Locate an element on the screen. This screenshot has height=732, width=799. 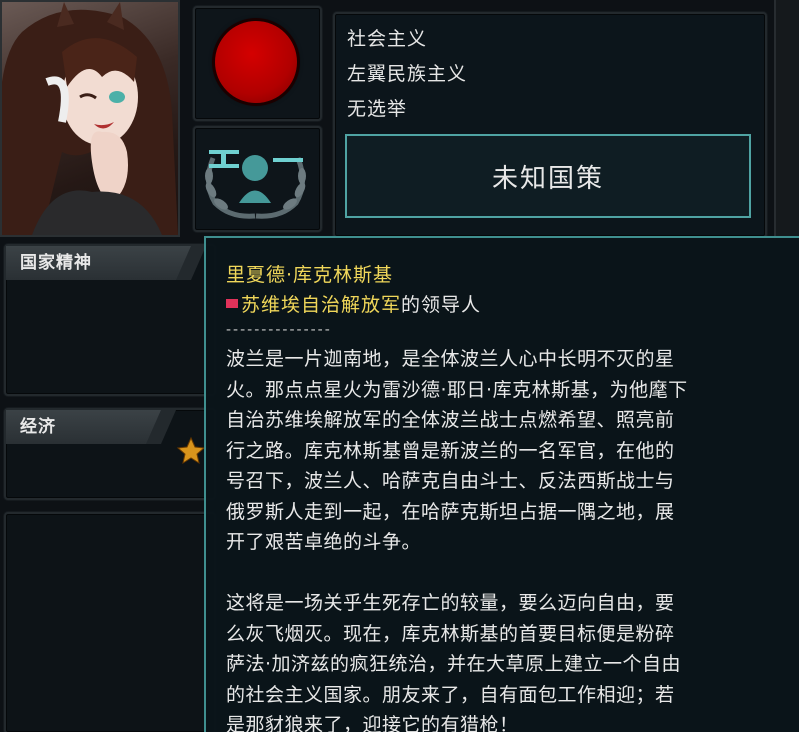
portrait-illustration is located at coordinates (90, 118).